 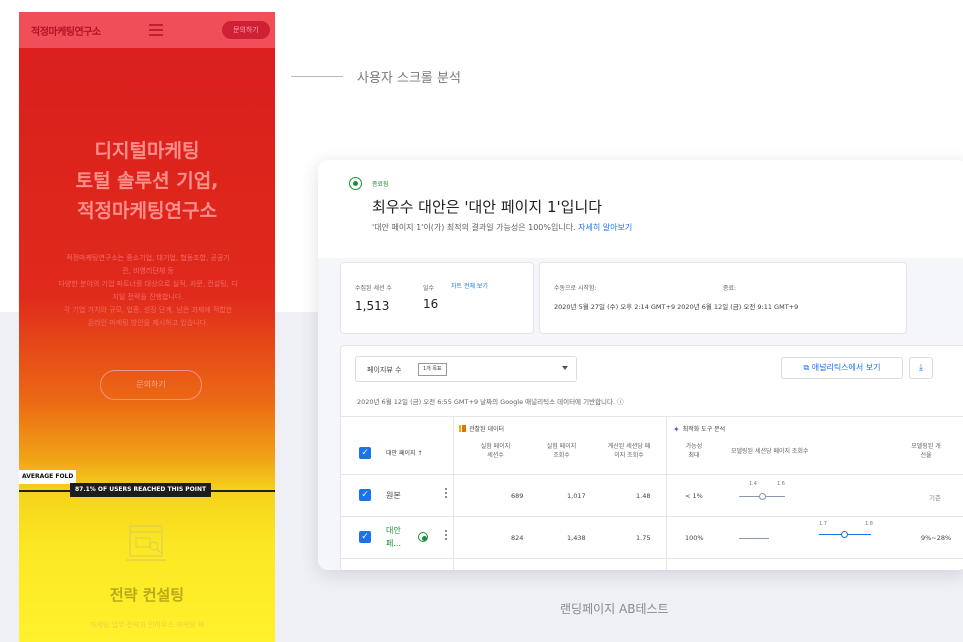 I want to click on probability-cell: < 1%, so click(x=694, y=496).